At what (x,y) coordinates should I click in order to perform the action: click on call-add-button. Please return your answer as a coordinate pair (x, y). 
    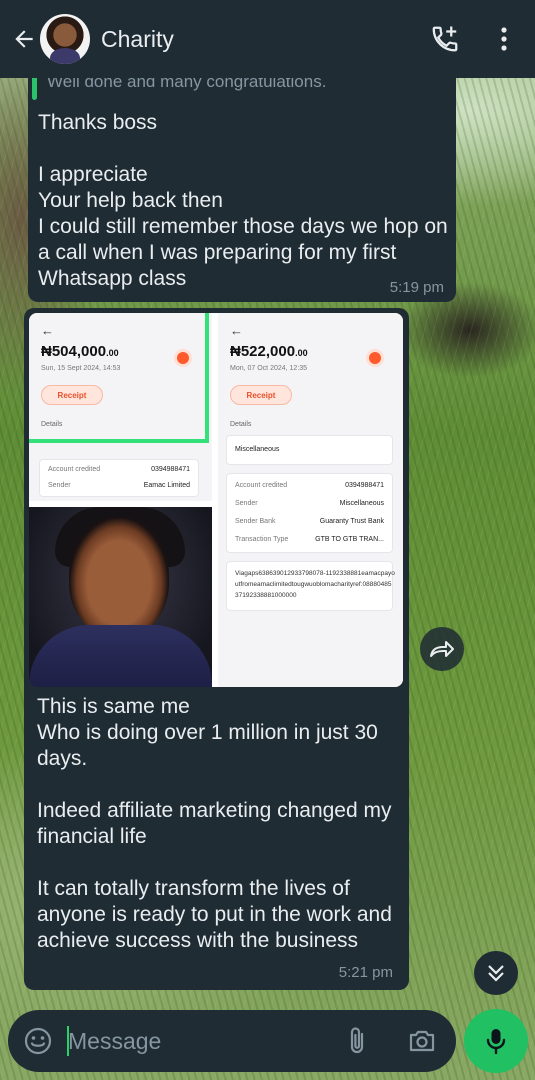
    Looking at the image, I should click on (445, 39).